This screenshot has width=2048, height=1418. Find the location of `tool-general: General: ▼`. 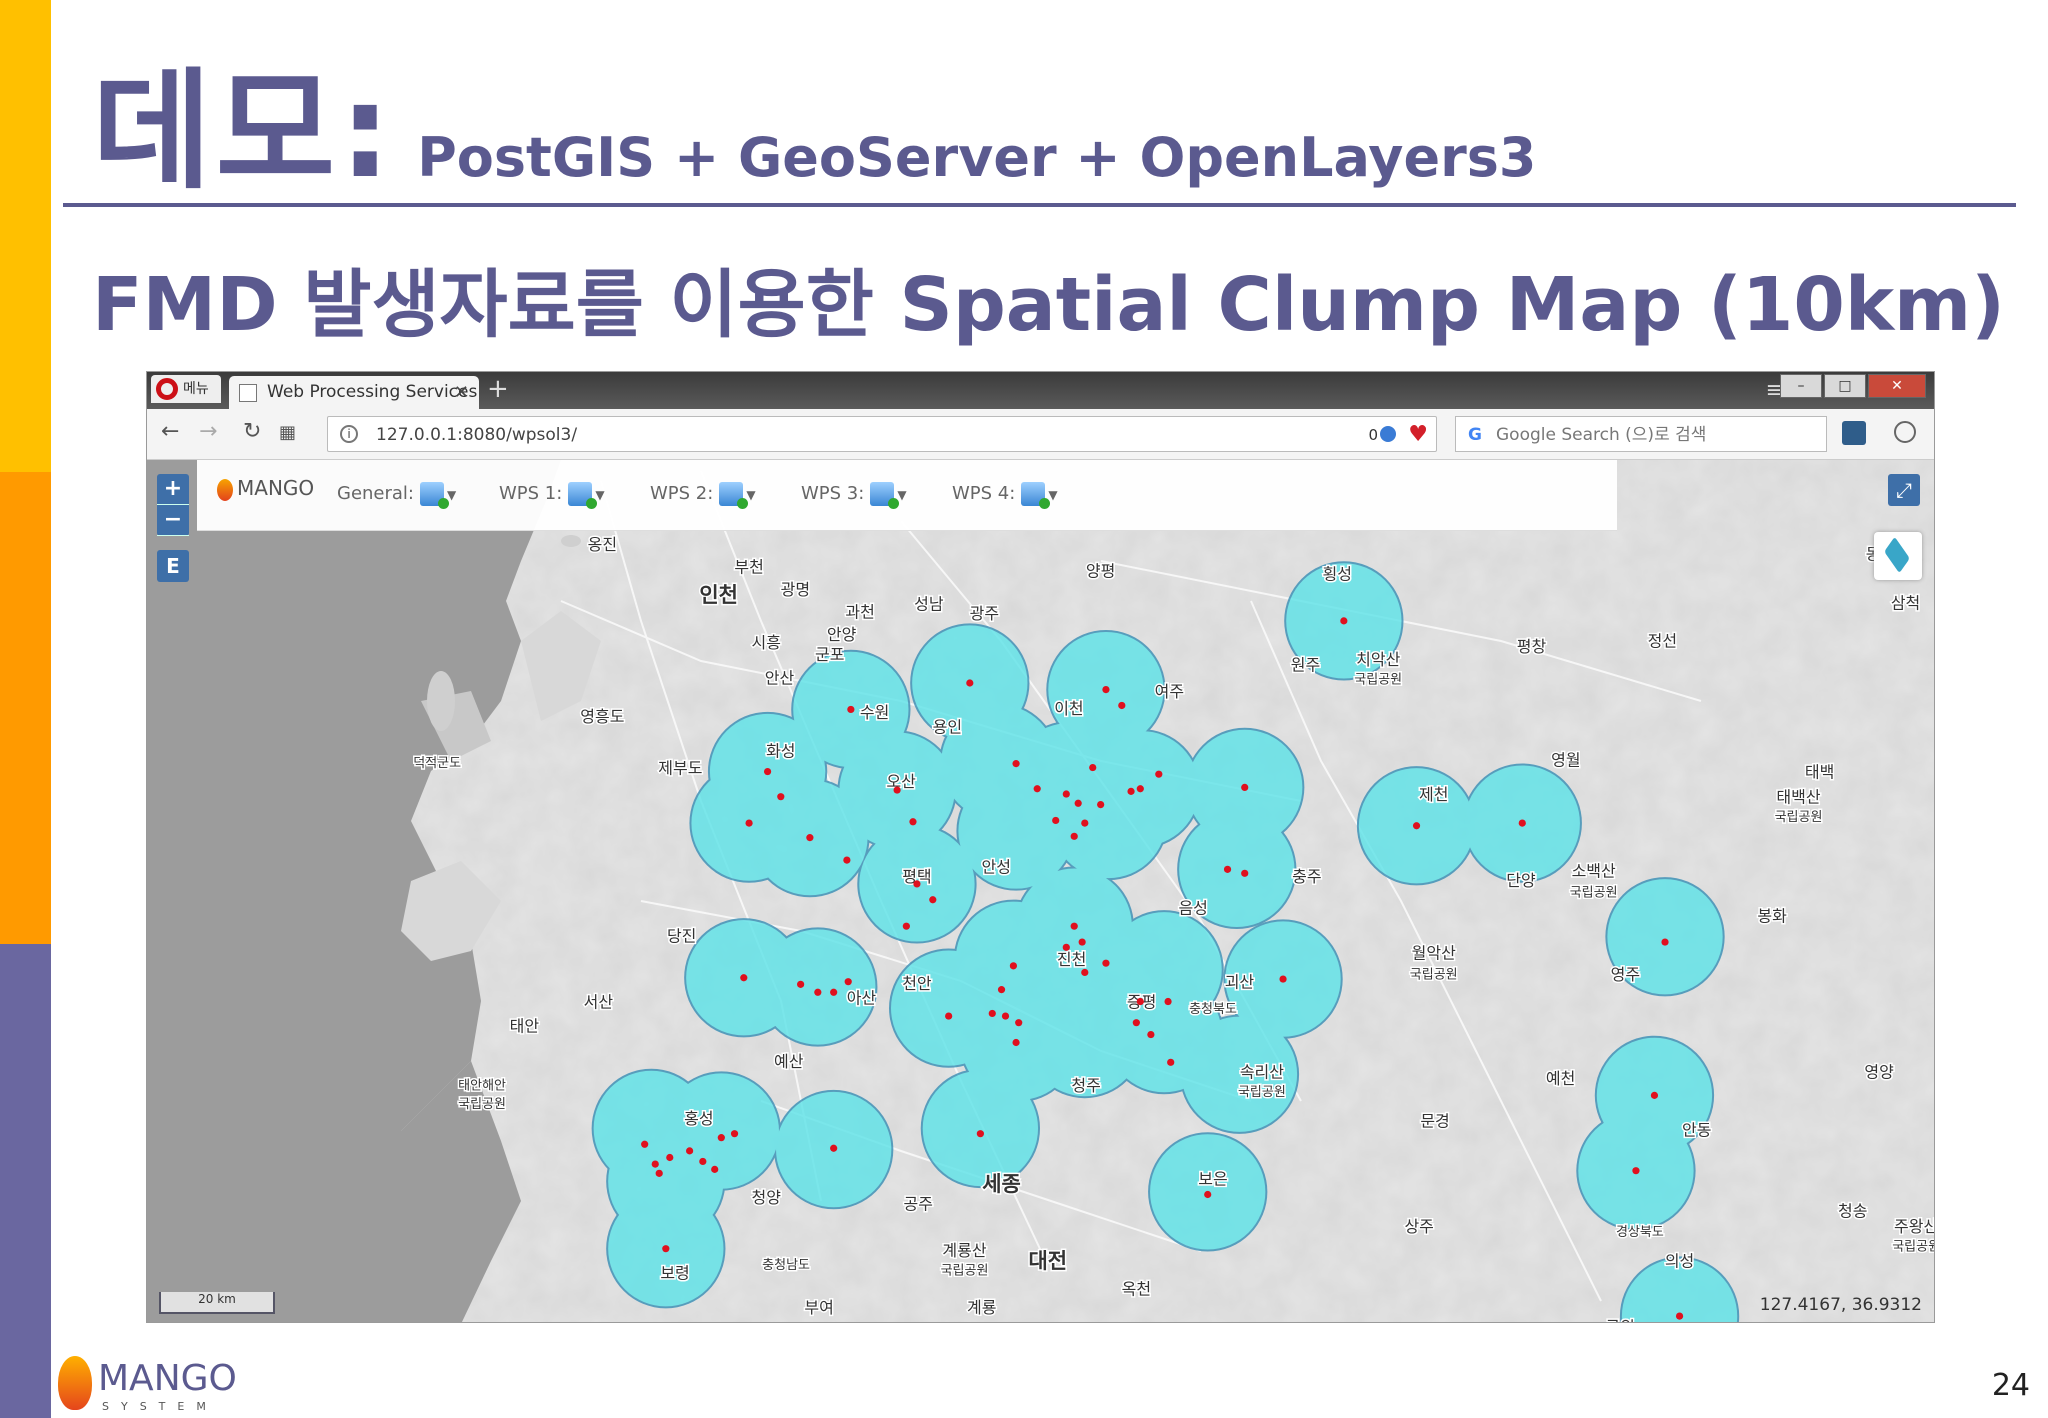

tool-general: General: ▼ is located at coordinates (396, 495).